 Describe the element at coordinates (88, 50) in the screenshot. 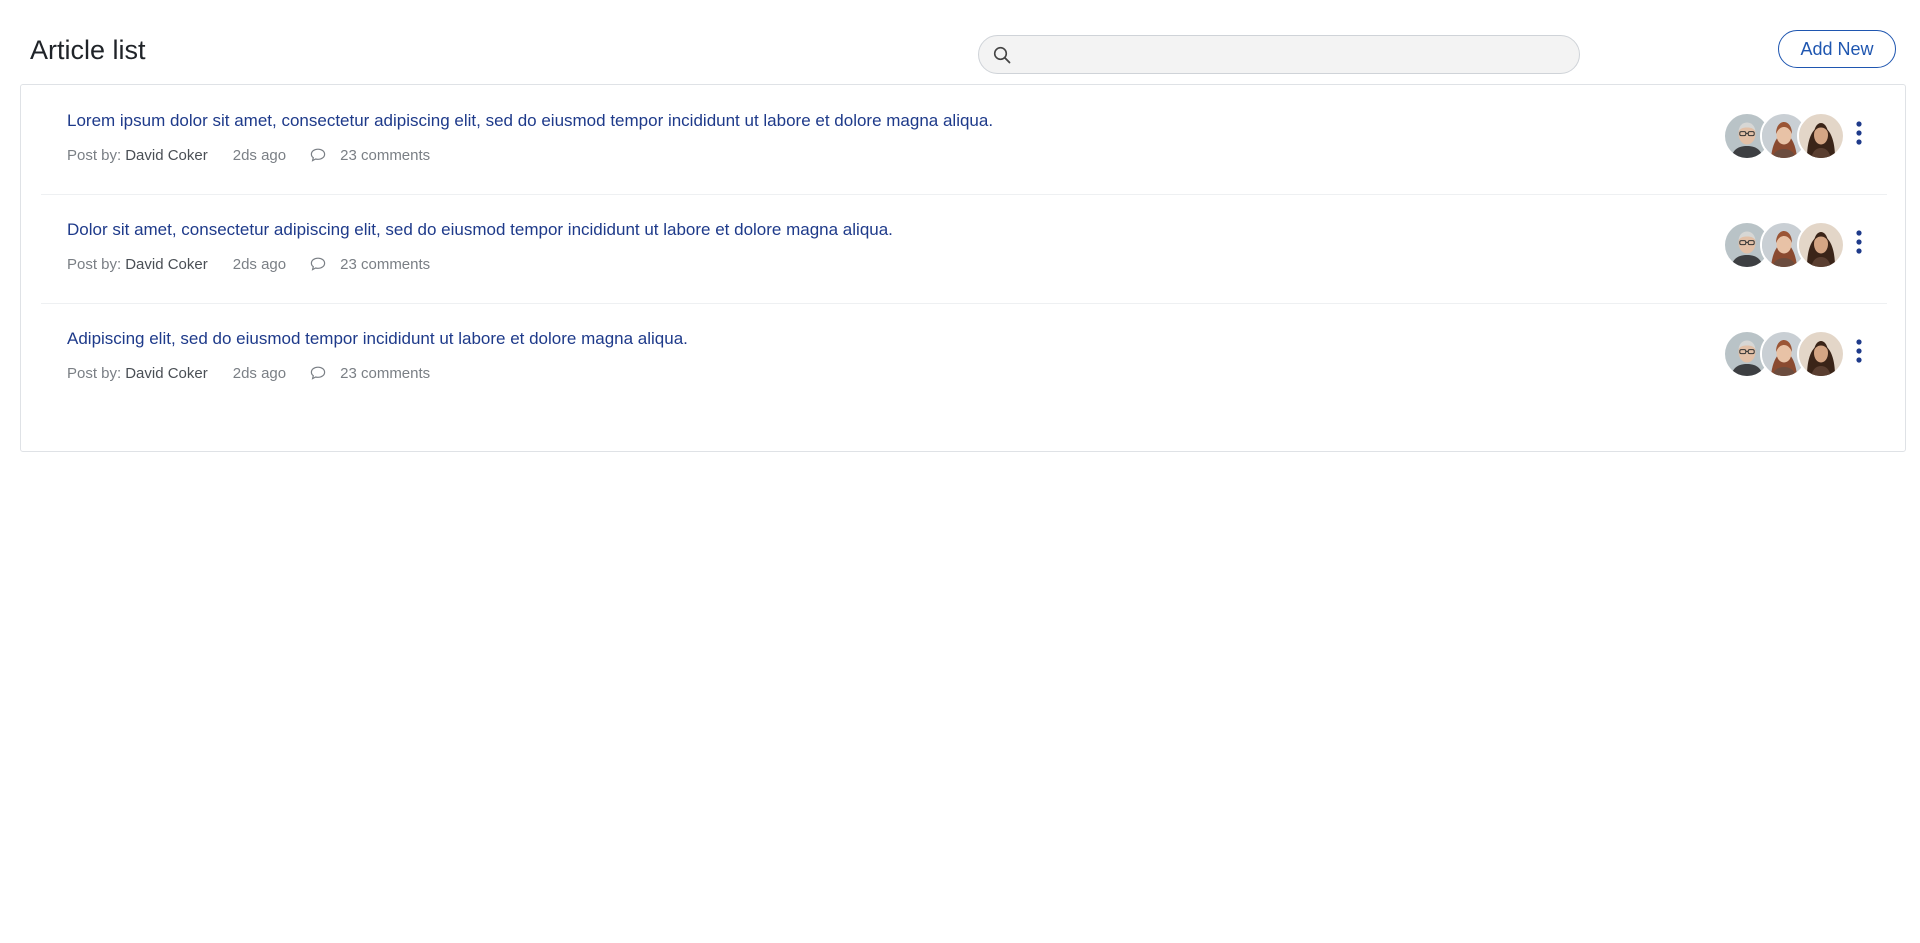

I see `page-title: Article list` at that location.